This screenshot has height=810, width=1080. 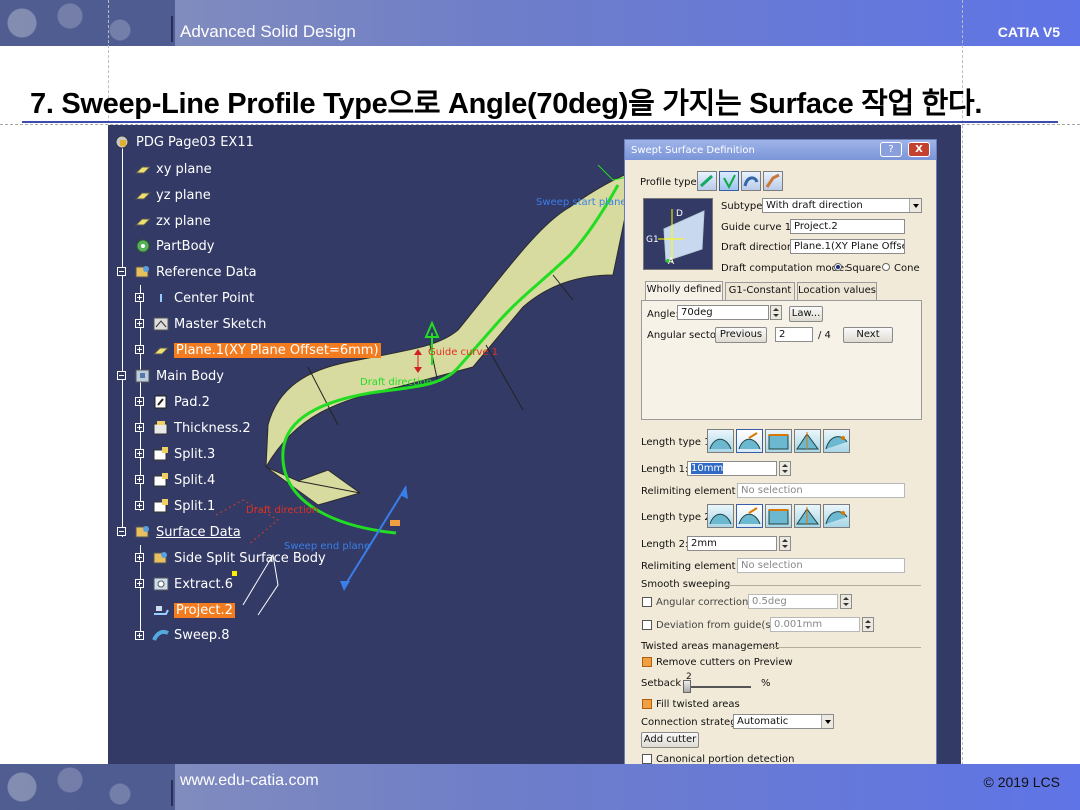 I want to click on length-1-spinner, so click(x=785, y=468).